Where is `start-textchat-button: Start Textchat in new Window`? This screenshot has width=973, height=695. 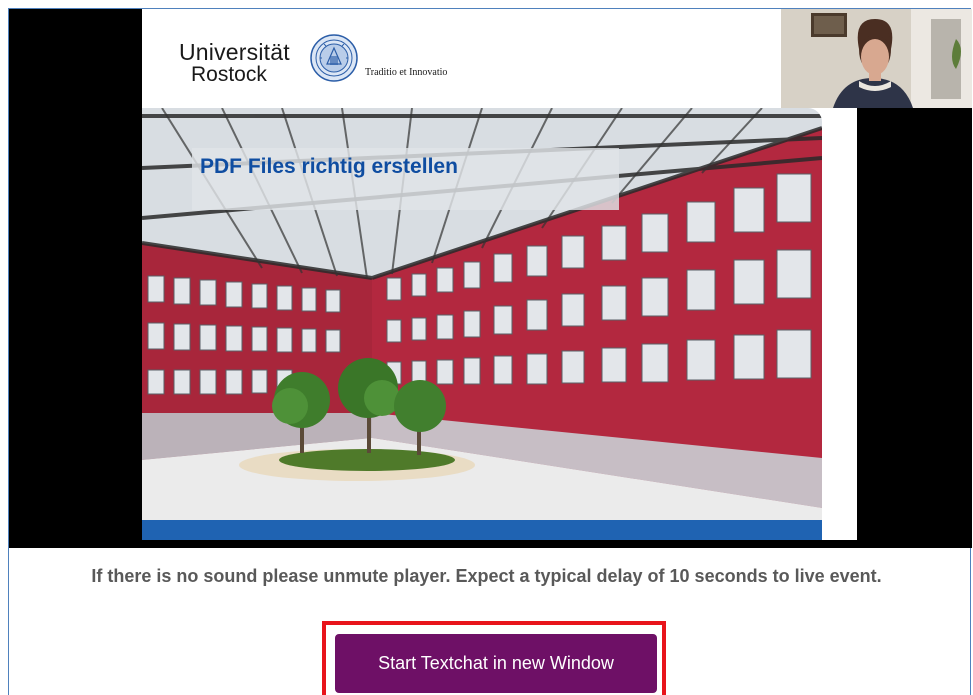
start-textchat-button: Start Textchat in new Window is located at coordinates (496, 663).